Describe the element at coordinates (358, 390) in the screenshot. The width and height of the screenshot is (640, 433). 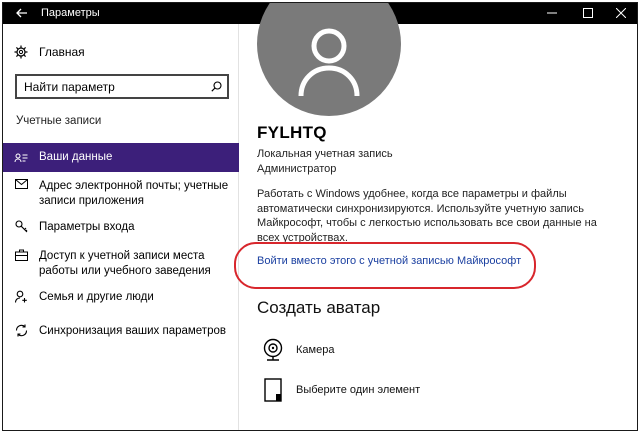
I see `choose-item-option-label: Выберите один элемент` at that location.